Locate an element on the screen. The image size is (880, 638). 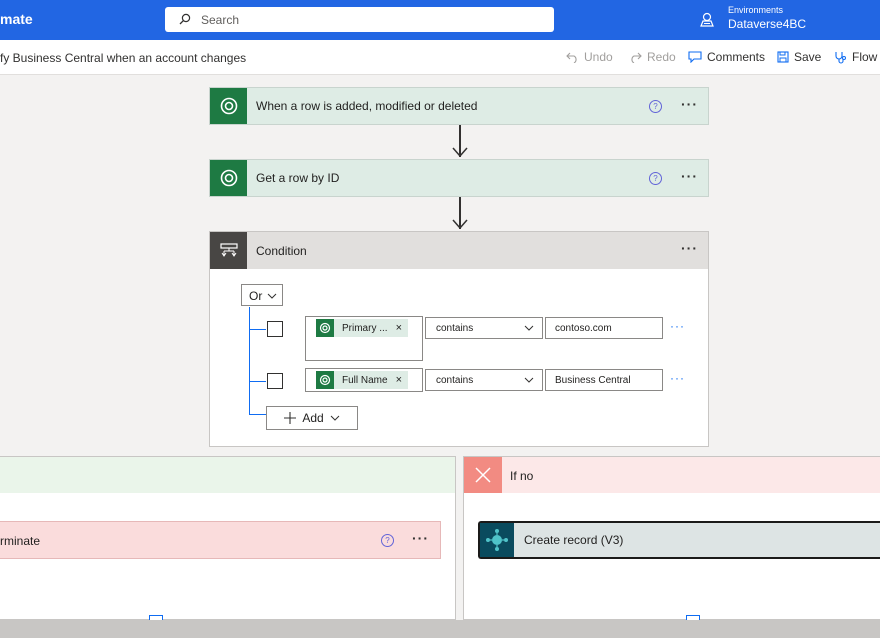
environment-name: Dataverse4BC is located at coordinates (767, 24).